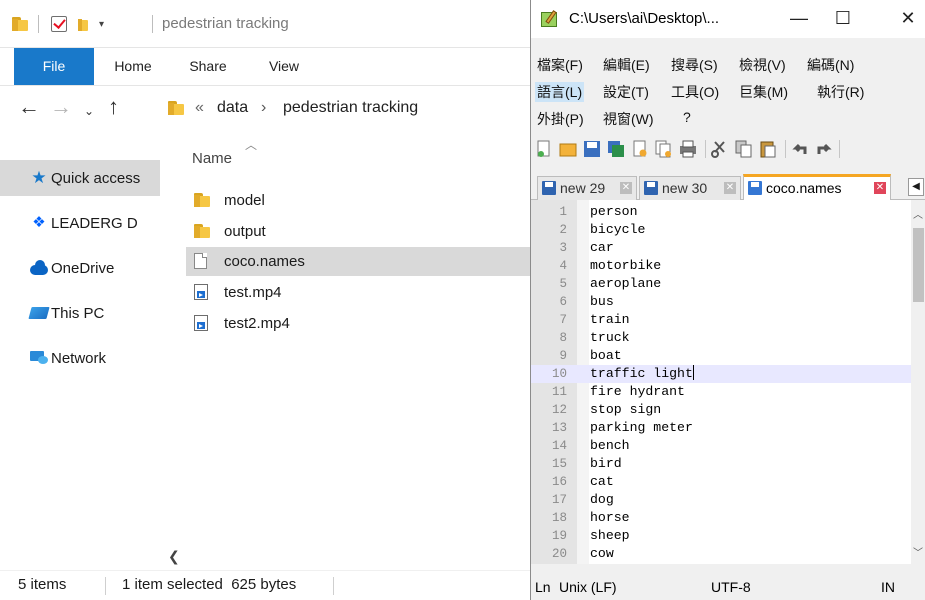  I want to click on tab-file: File, so click(54, 66).